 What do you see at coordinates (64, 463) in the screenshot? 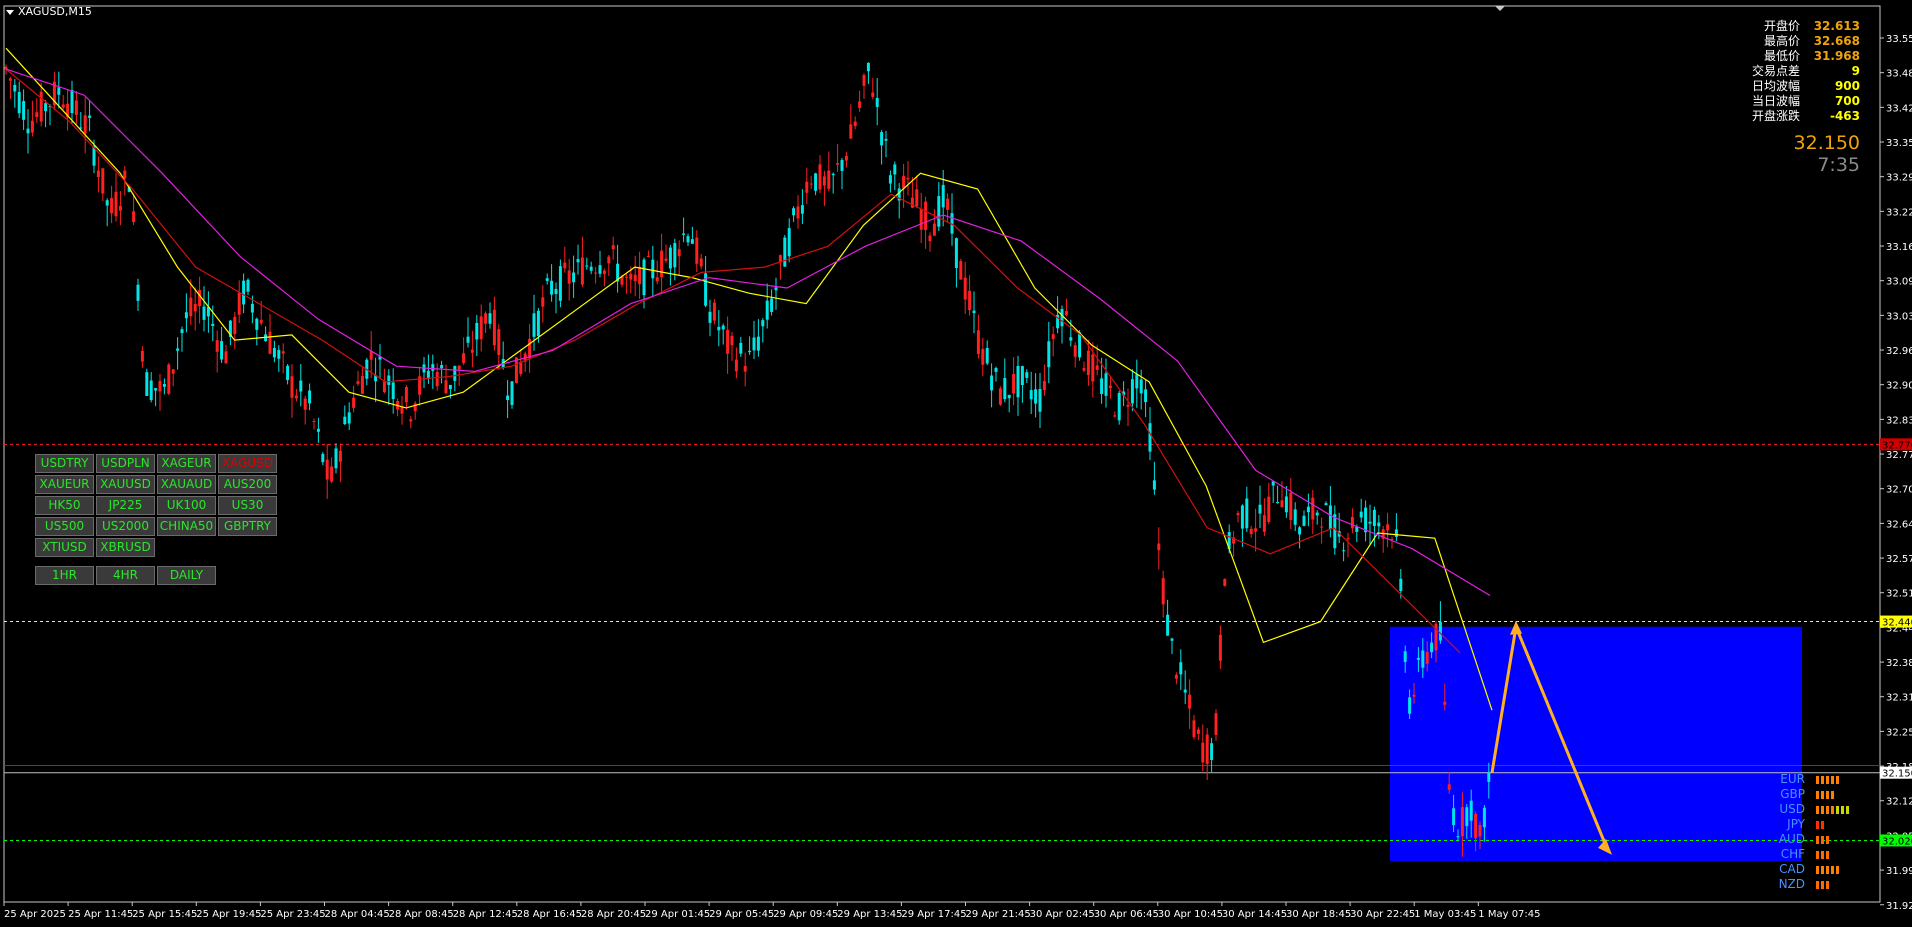
I see `symbol-button-usdtry: USDTRY` at bounding box center [64, 463].